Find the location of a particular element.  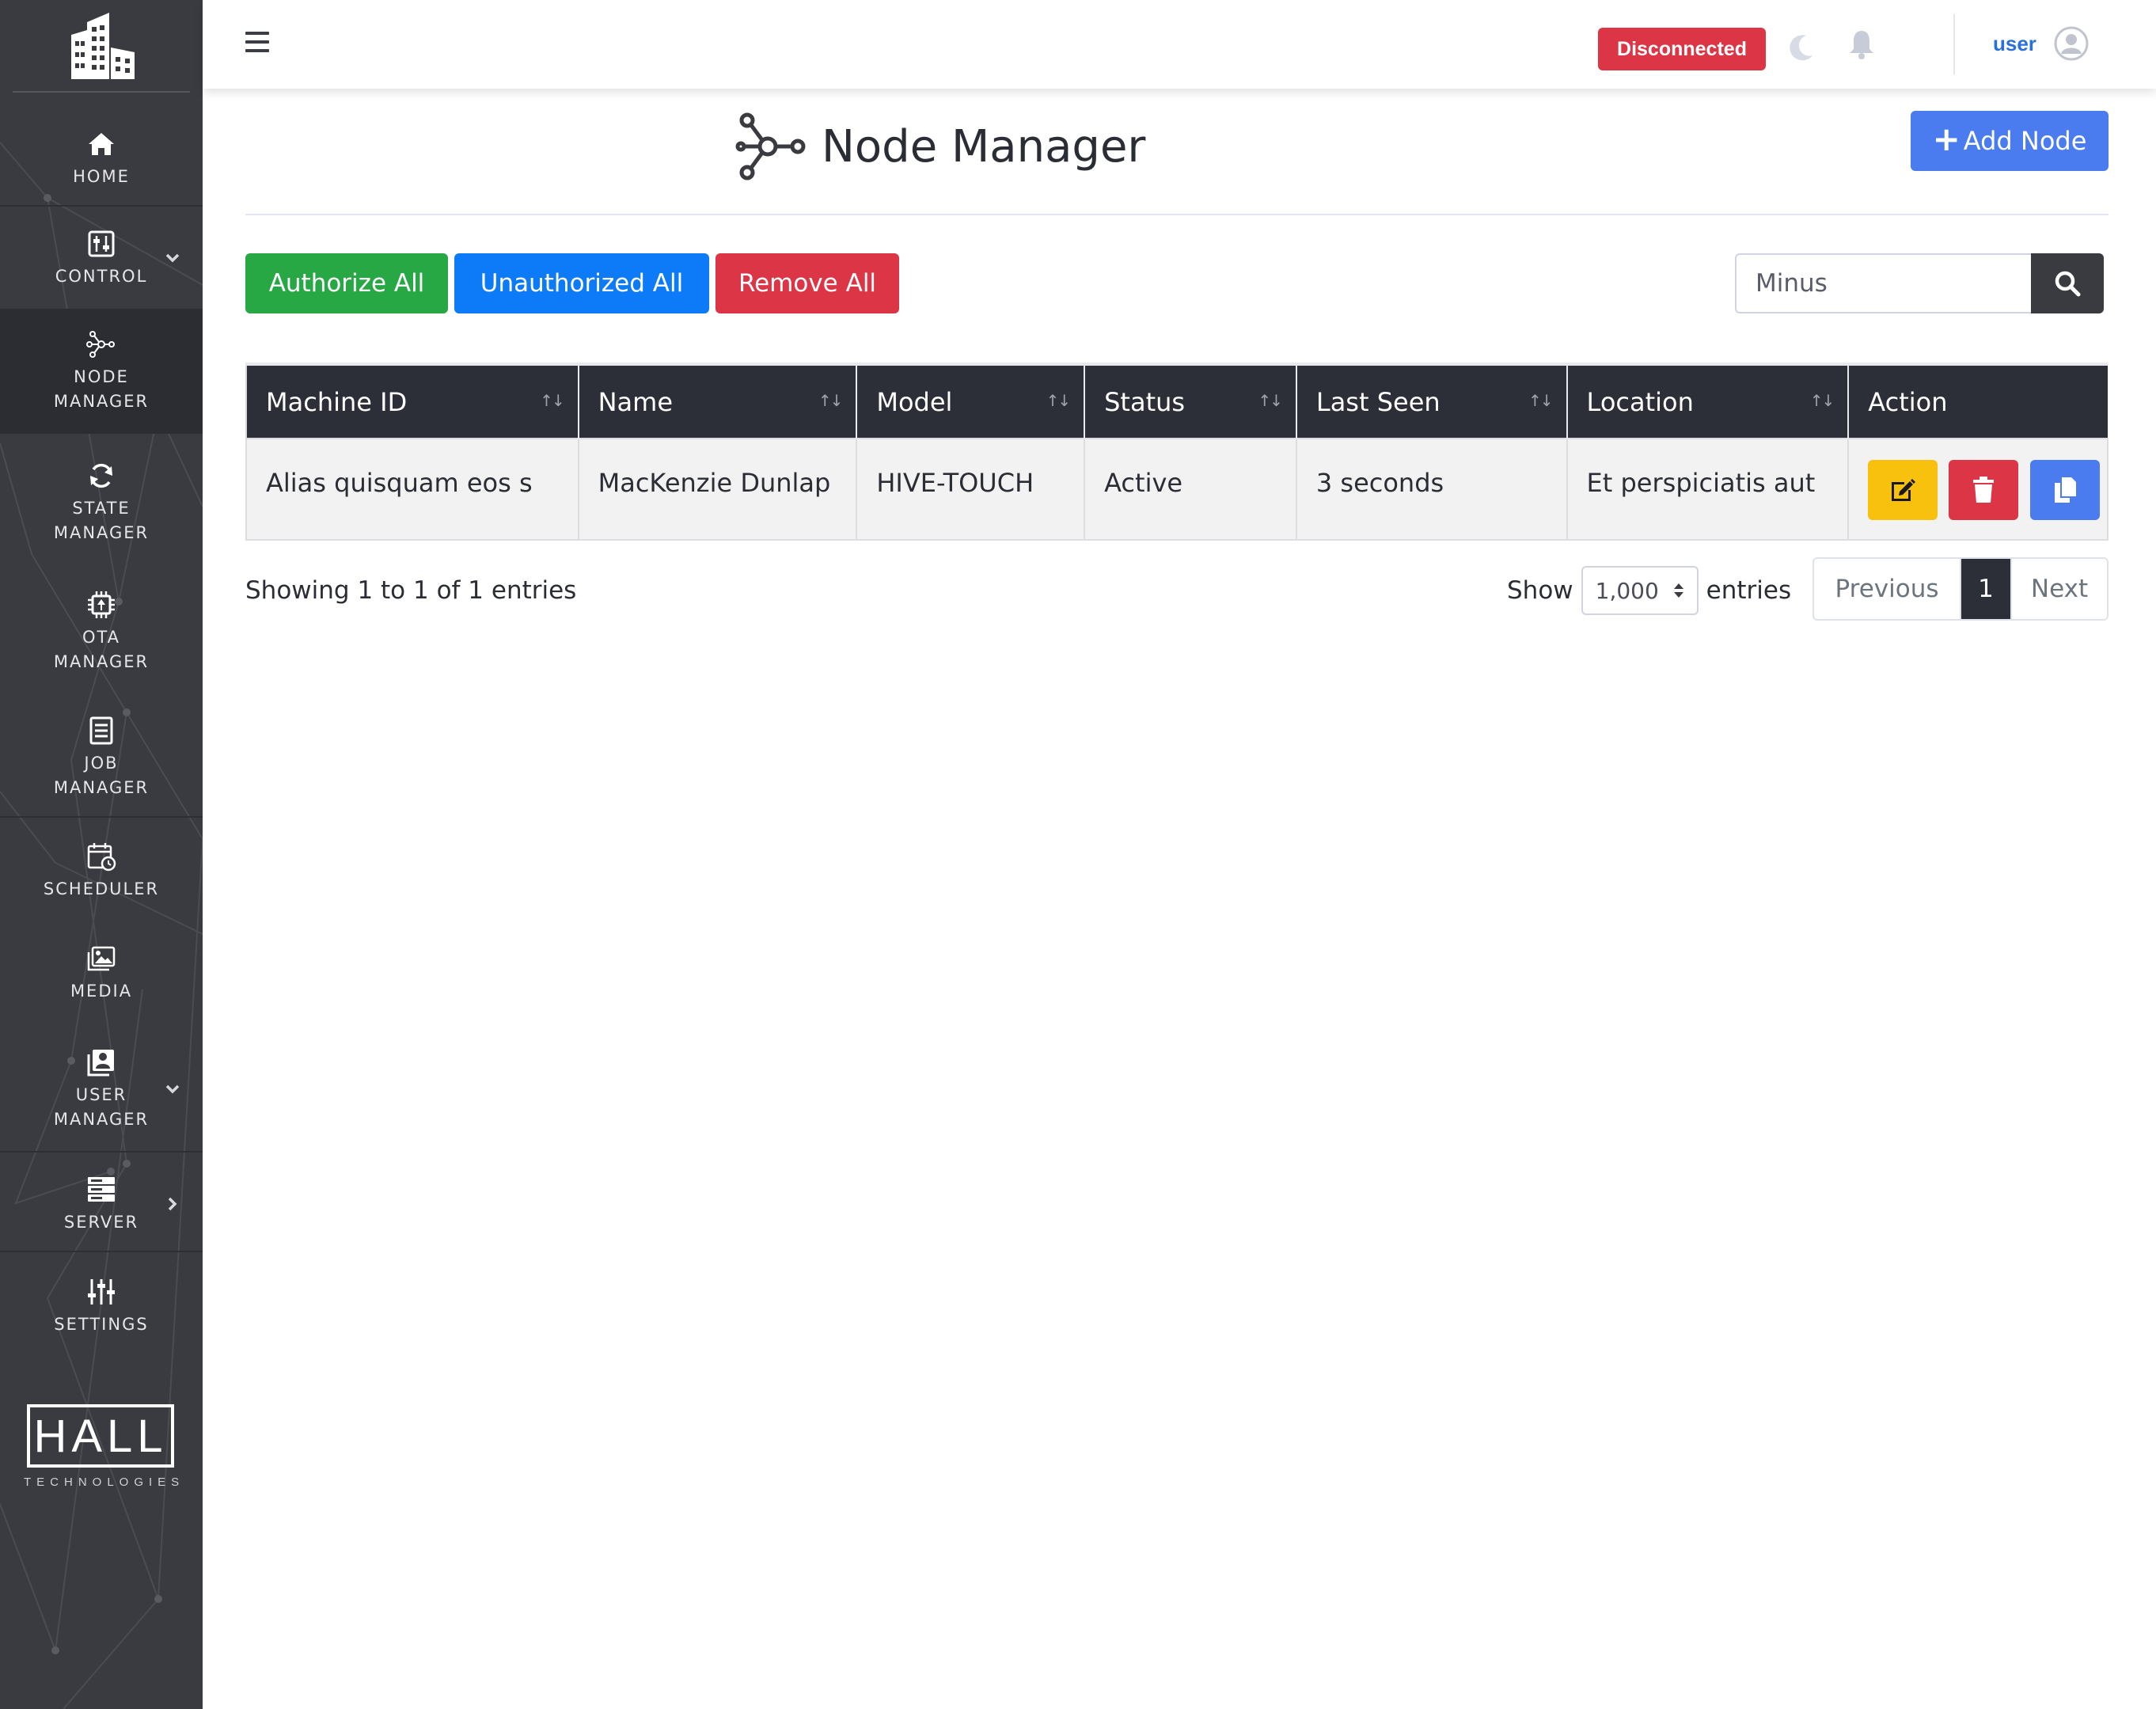

search-button is located at coordinates (2067, 283).